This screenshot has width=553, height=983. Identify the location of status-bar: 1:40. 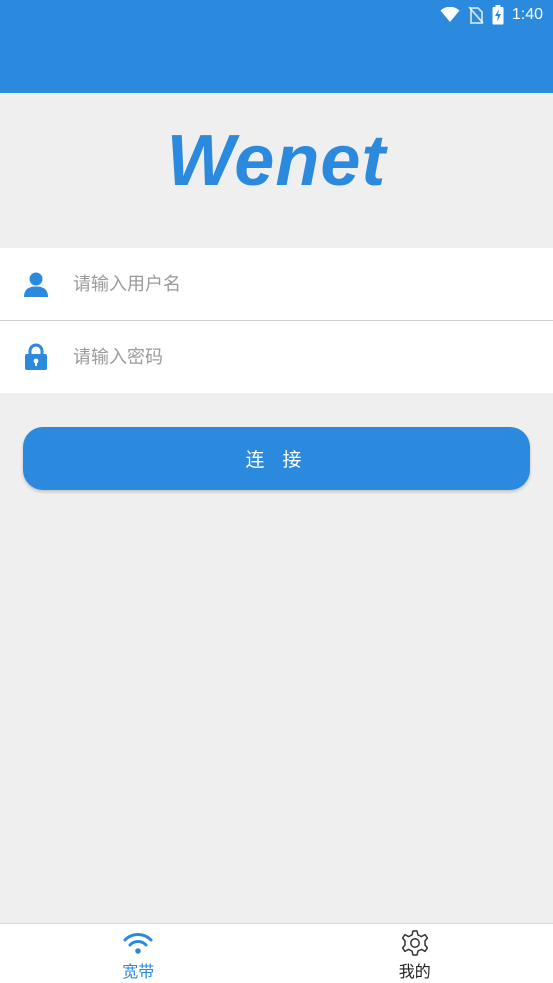
(491, 15).